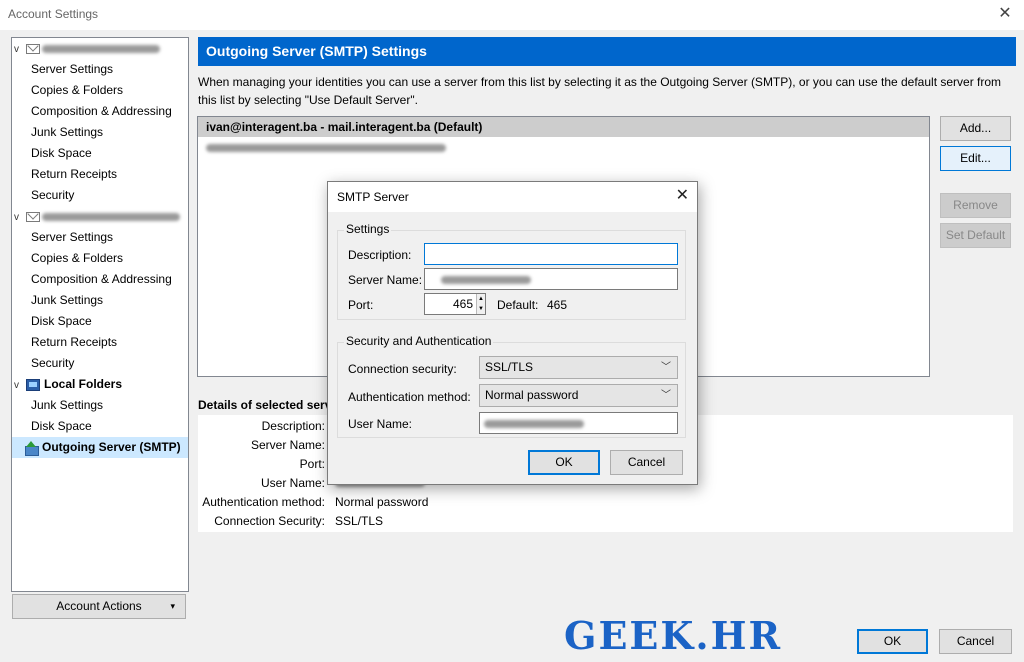 The height and width of the screenshot is (662, 1024). Describe the element at coordinates (578, 395) in the screenshot. I see `auth-method-select: Normal password ﹀` at that location.